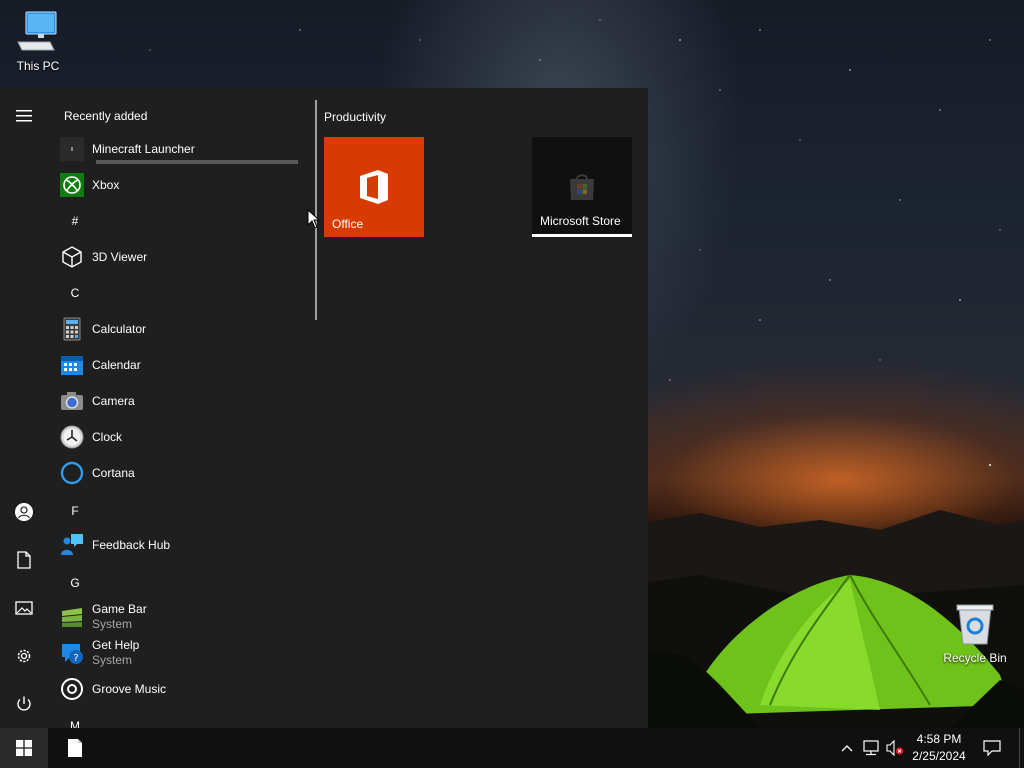 The width and height of the screenshot is (1024, 768). What do you see at coordinates (106, 116) in the screenshot?
I see `recently-added-heading: Recently added` at bounding box center [106, 116].